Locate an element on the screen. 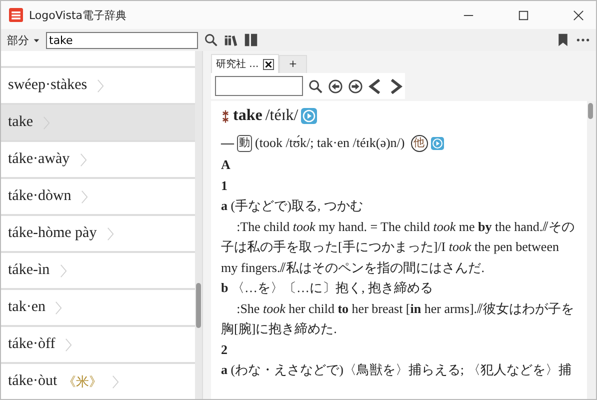 The width and height of the screenshot is (597, 400). word-label: swéep·stàkes is located at coordinates (48, 85).